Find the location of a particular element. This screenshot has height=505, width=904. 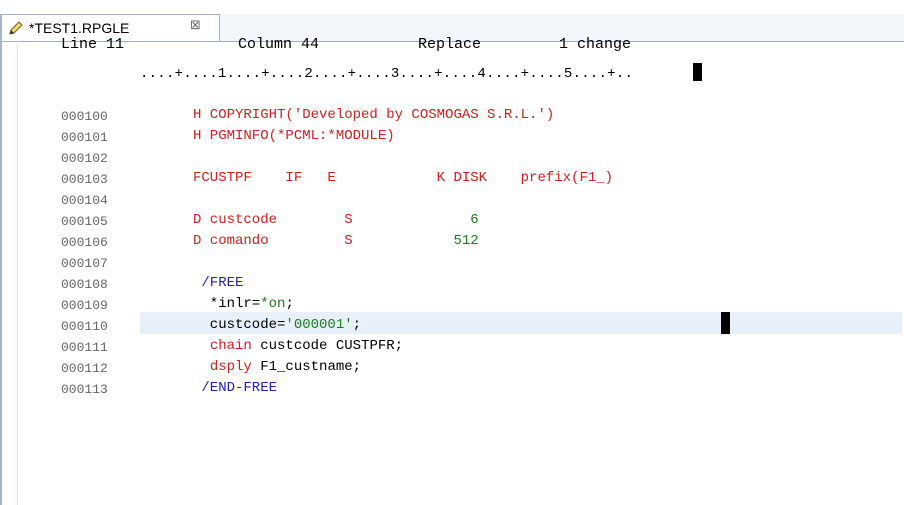

seq-number: 000102 is located at coordinates (84, 158).